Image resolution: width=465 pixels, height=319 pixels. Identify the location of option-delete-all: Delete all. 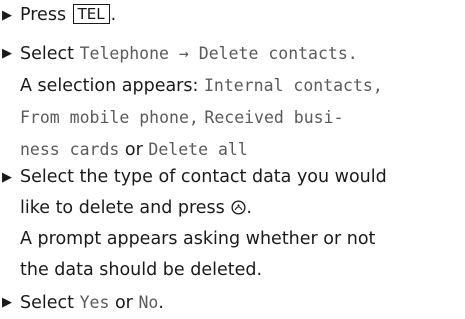
(198, 149).